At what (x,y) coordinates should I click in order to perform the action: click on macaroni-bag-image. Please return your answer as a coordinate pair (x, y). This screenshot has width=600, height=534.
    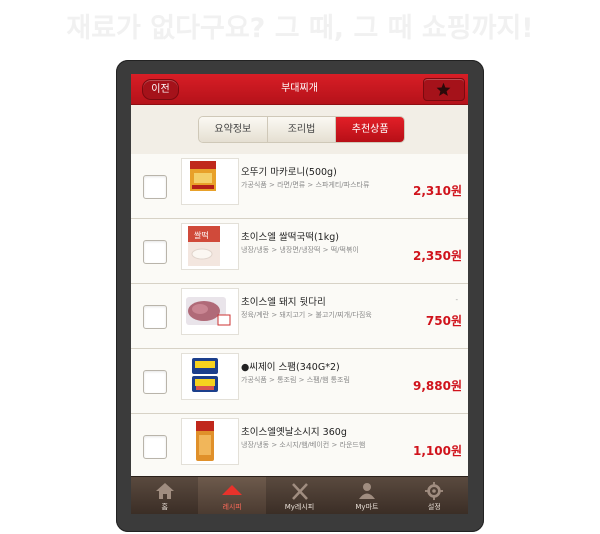
    Looking at the image, I should click on (203, 176).